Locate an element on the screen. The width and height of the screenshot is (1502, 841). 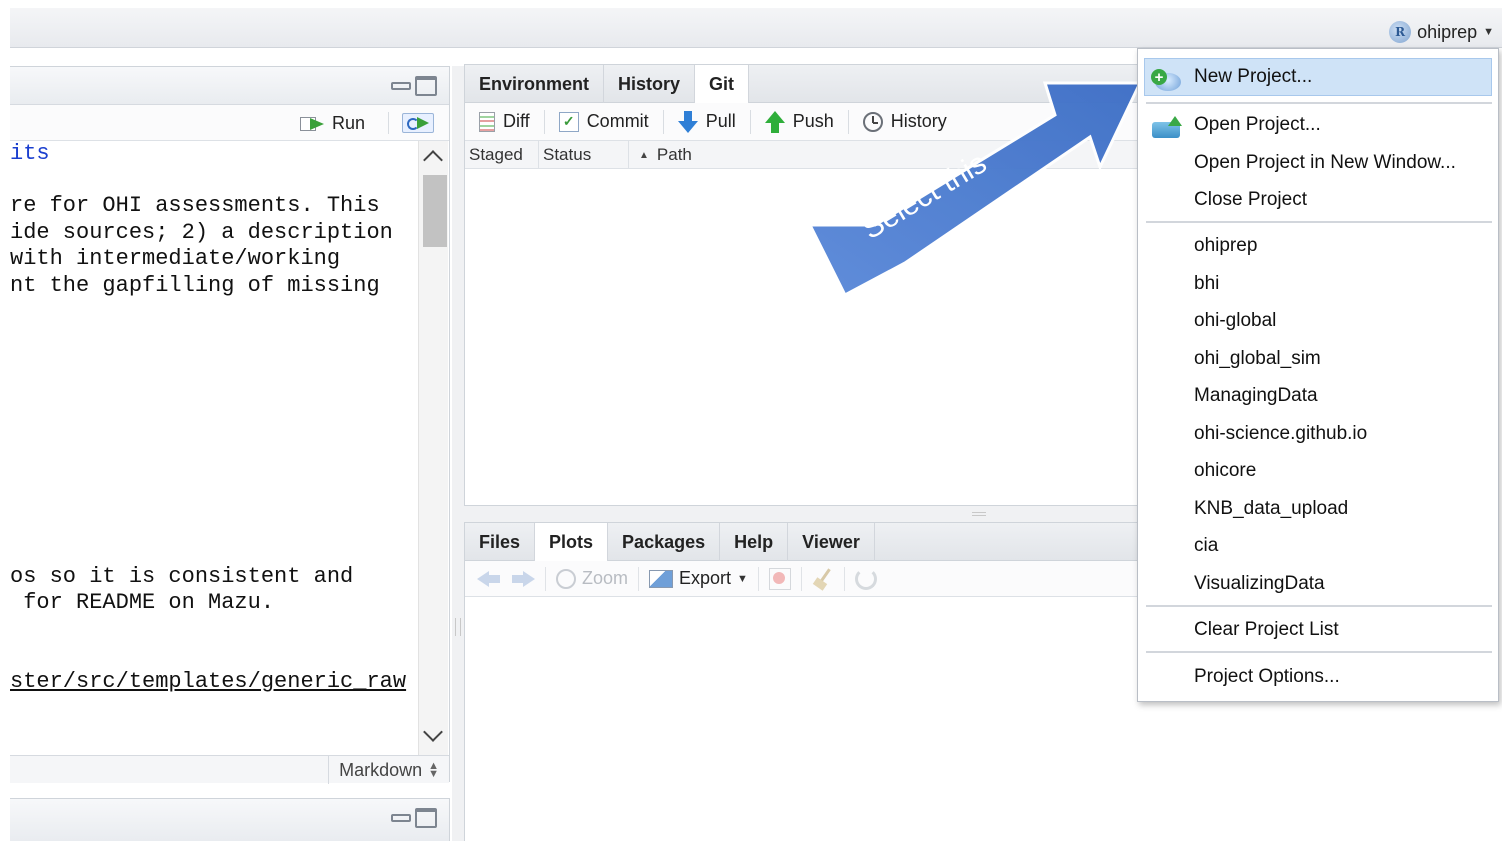
rerun-button is located at coordinates (418, 123).